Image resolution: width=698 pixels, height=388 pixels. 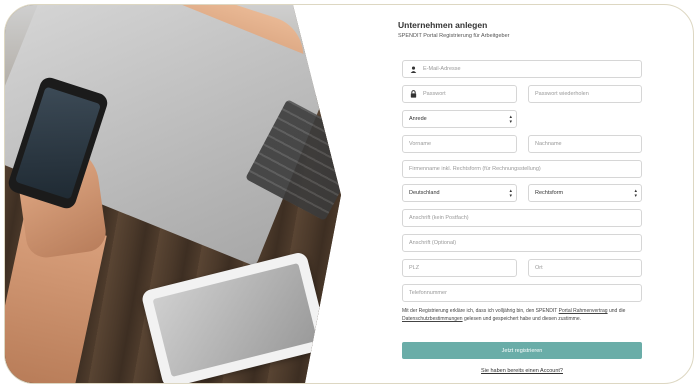 What do you see at coordinates (459, 94) in the screenshot?
I see `password-field: Passwort` at bounding box center [459, 94].